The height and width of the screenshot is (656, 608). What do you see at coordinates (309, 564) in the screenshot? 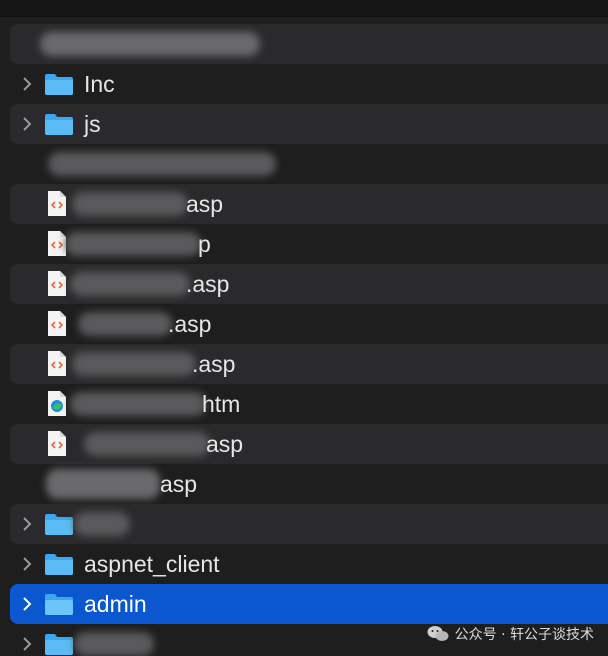
I see `folder-row-aspnet-client: aspnet_client` at bounding box center [309, 564].